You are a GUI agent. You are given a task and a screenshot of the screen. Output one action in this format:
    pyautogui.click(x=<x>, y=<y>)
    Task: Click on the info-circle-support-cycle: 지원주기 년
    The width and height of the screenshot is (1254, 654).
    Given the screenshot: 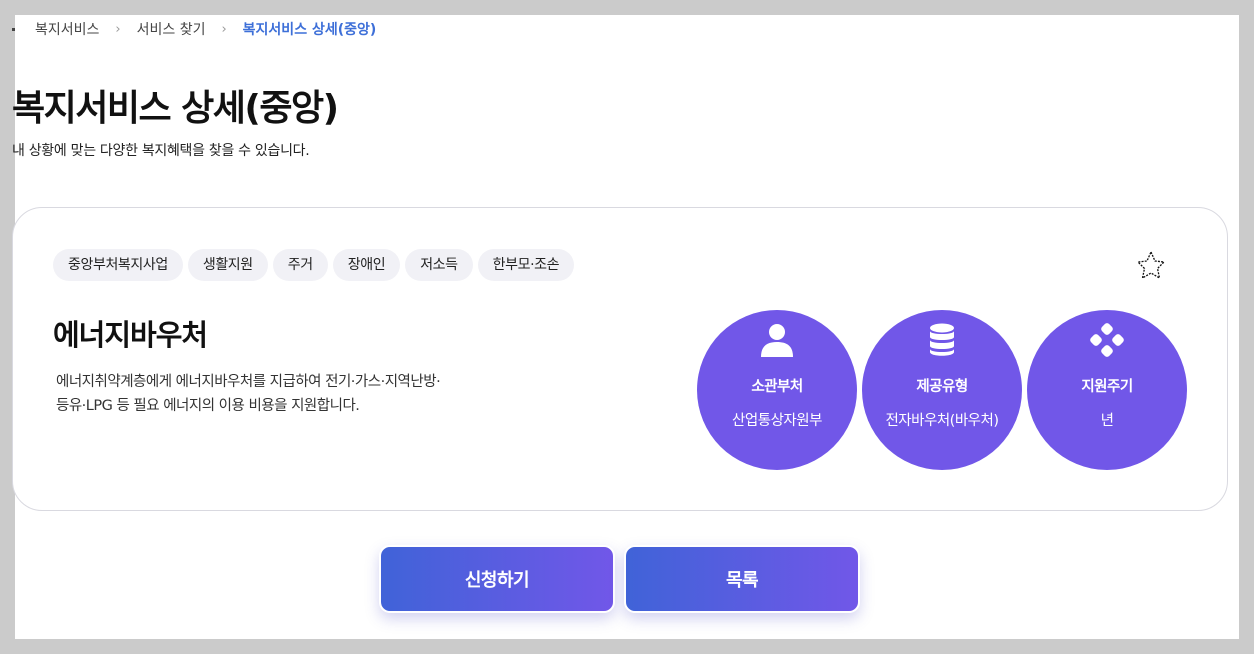 What is the action you would take?
    pyautogui.click(x=1107, y=390)
    